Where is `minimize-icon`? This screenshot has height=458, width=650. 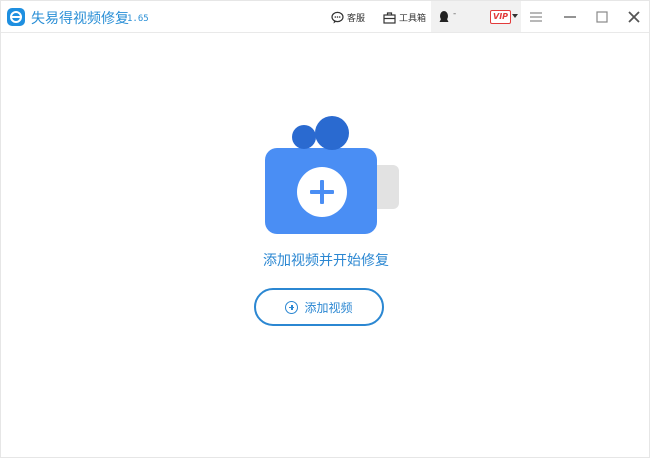 minimize-icon is located at coordinates (570, 17).